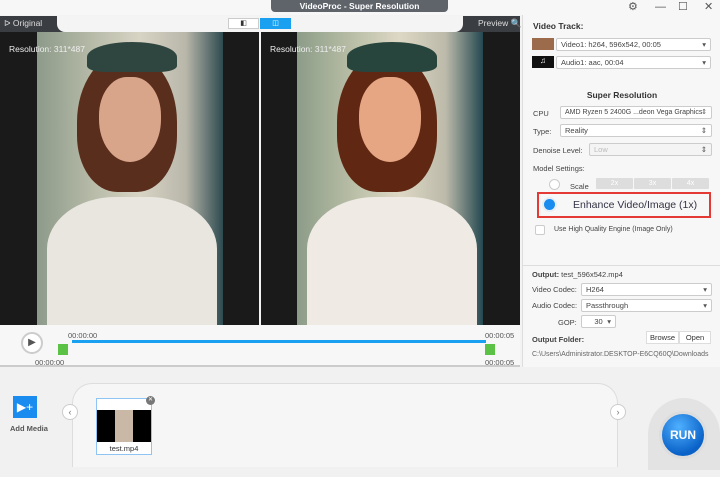 Image resolution: width=720 pixels, height=477 pixels. What do you see at coordinates (558, 150) in the screenshot?
I see `denoise-label: Denoise Level:` at bounding box center [558, 150].